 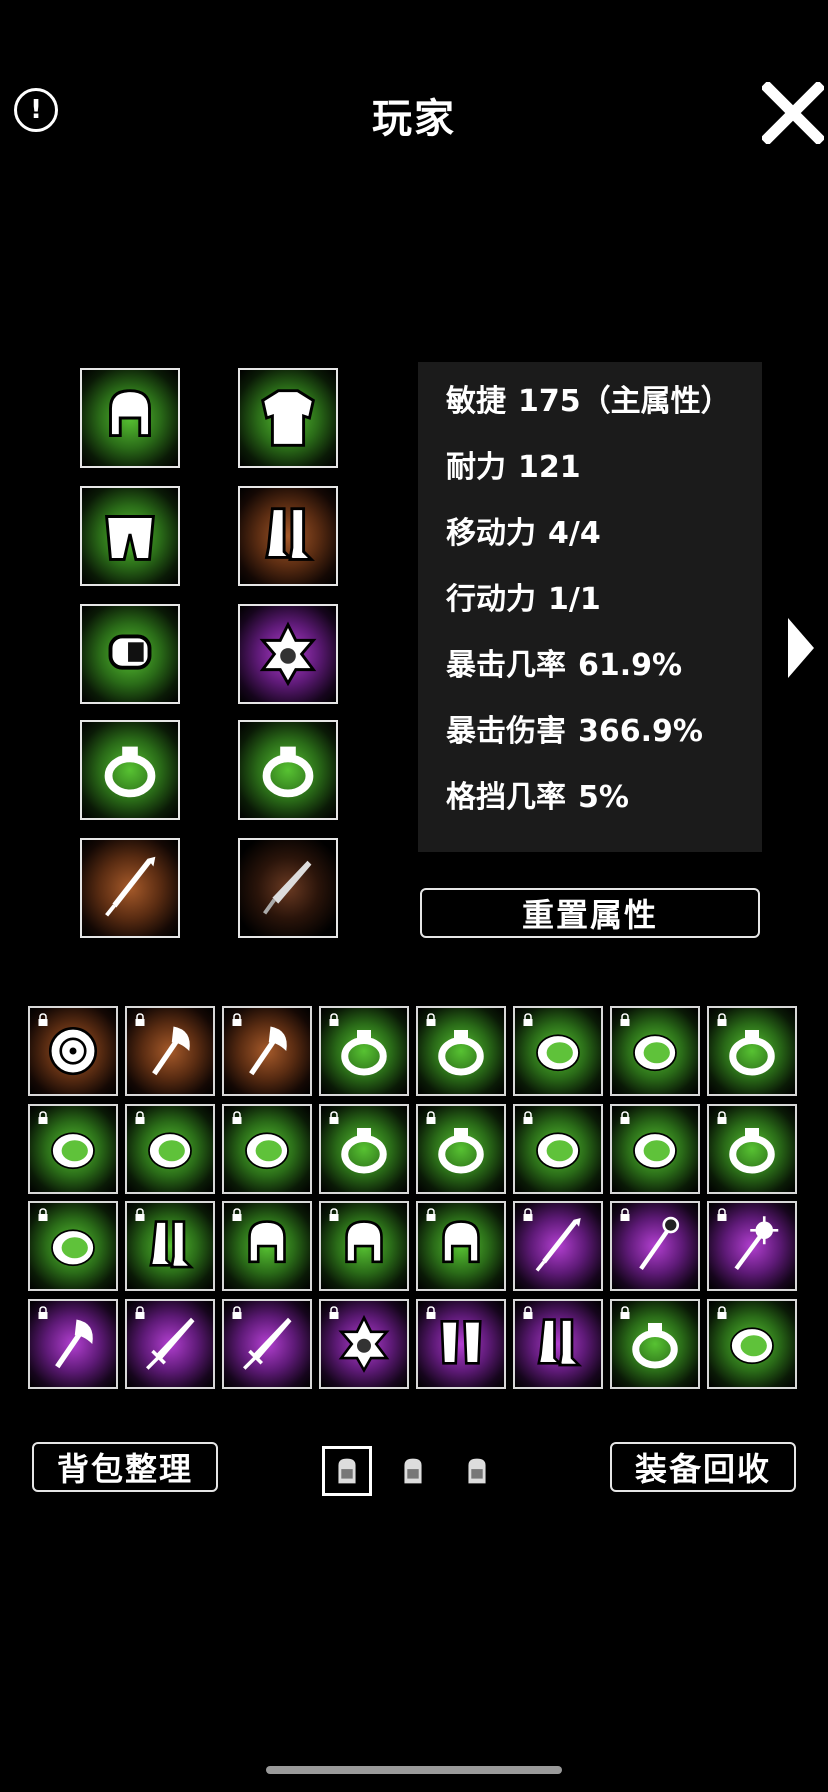 I want to click on equip-slot-chest-armor, so click(x=288, y=418).